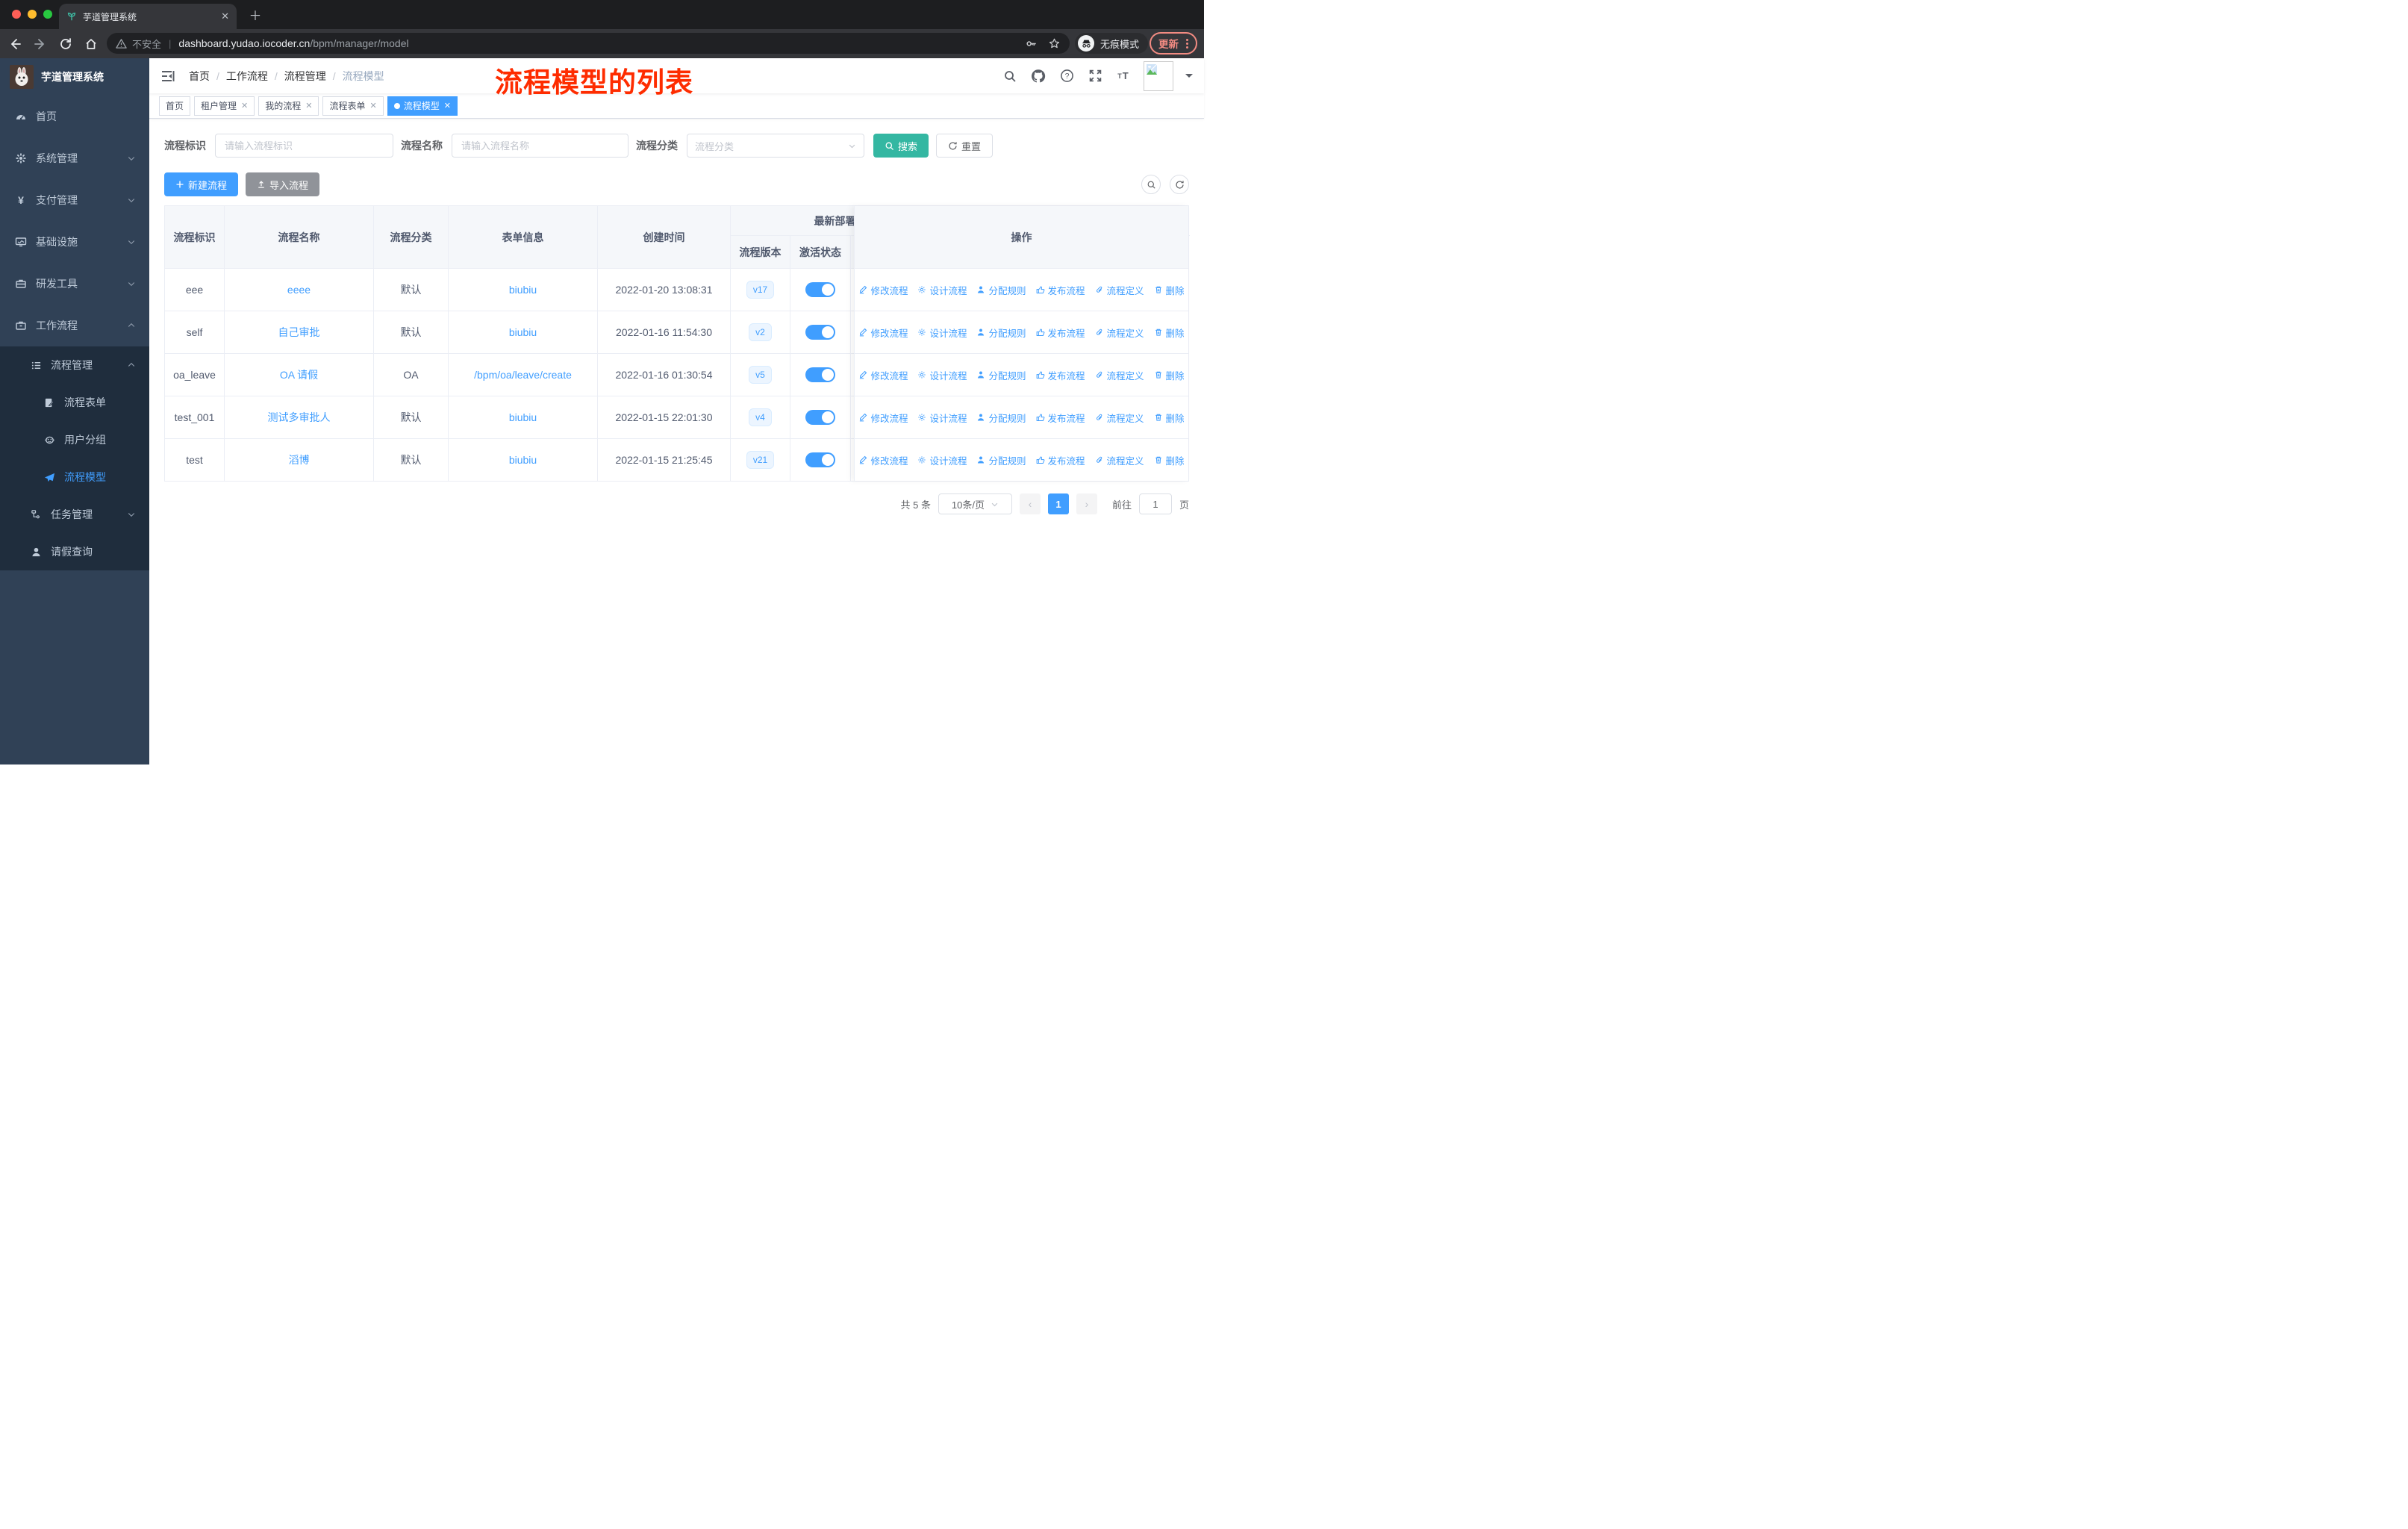 The height and width of the screenshot is (1529, 2408). I want to click on tag-tenant: 租户管理 ✕, so click(224, 106).